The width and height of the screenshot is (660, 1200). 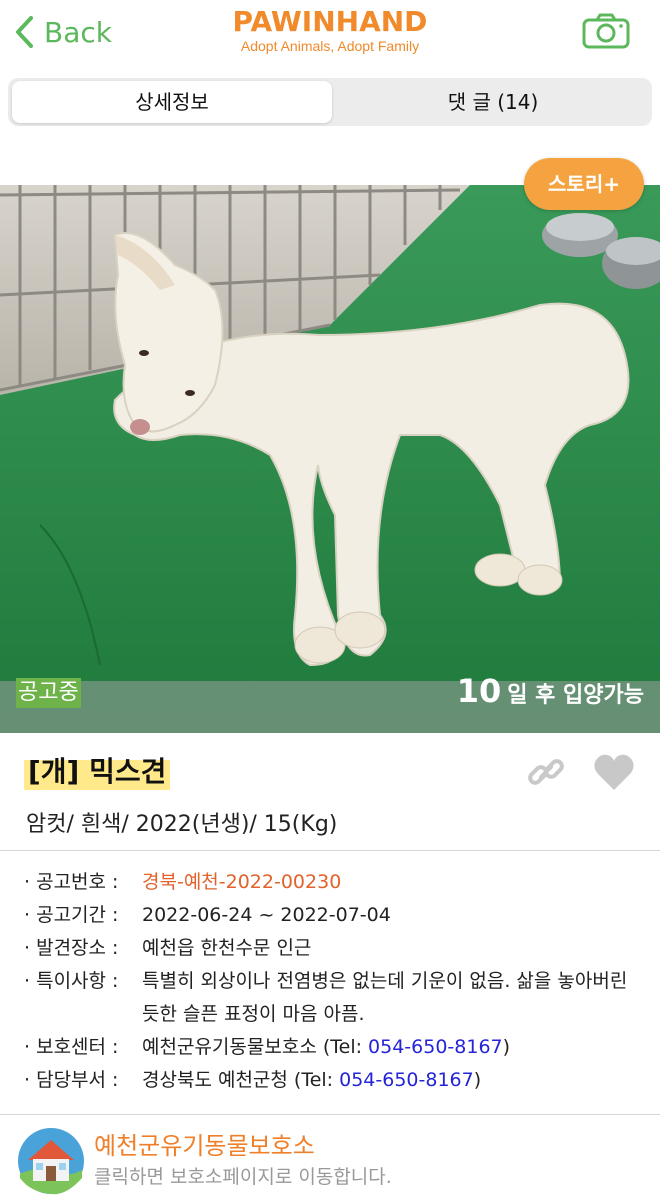 I want to click on shelter-center: 예천군유기동물보호소 (Tel: 054-650-8167), so click(x=393, y=1047).